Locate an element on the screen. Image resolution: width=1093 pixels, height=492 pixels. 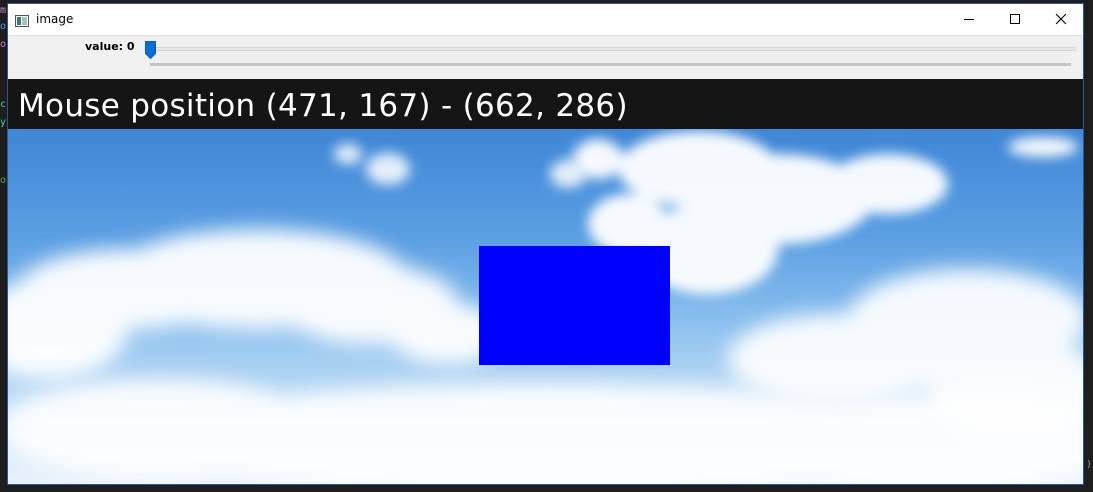
drawn-rectangle is located at coordinates (574, 305).